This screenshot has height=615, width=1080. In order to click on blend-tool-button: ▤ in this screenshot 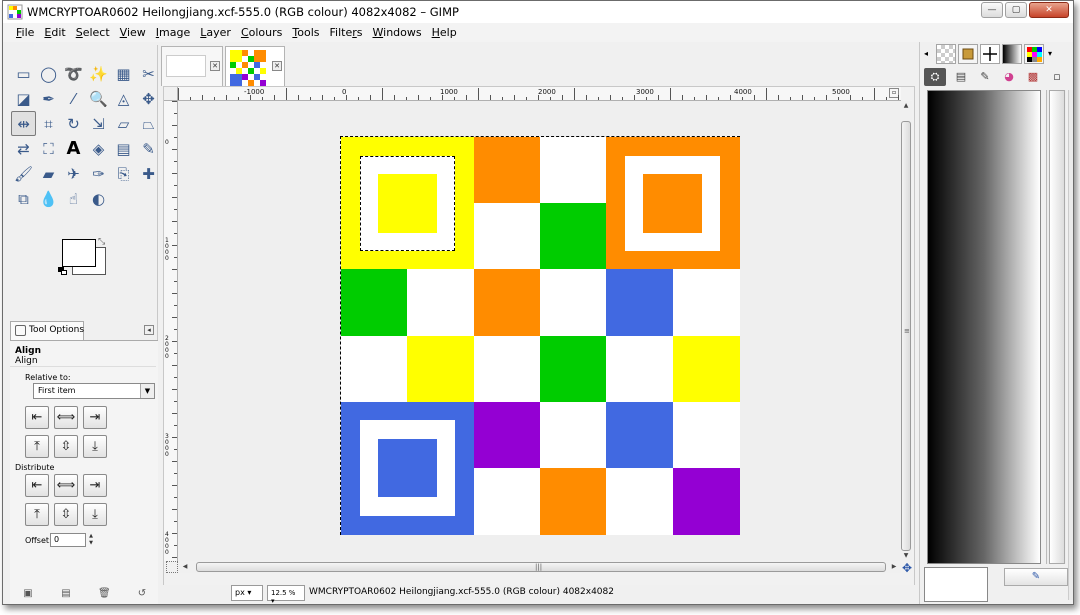, I will do `click(123, 148)`.